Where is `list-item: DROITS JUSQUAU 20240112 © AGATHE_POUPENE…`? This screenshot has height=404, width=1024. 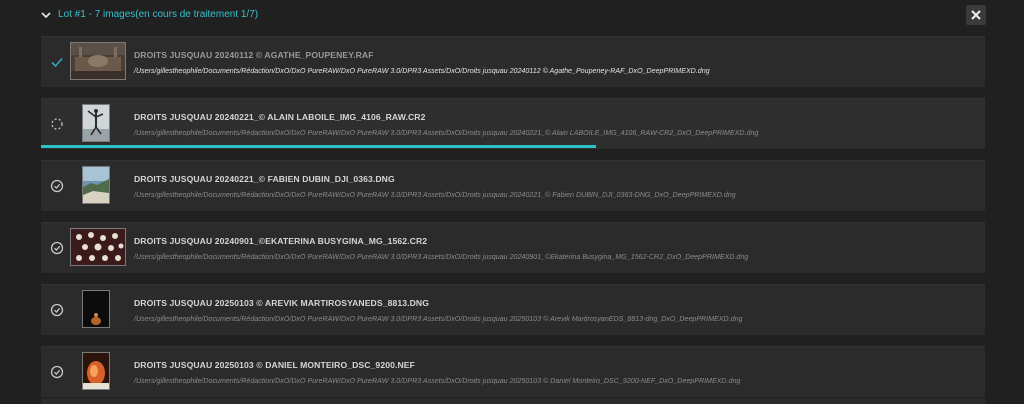 list-item: DROITS JUSQUAU 20240112 © AGATHE_POUPENE… is located at coordinates (513, 61).